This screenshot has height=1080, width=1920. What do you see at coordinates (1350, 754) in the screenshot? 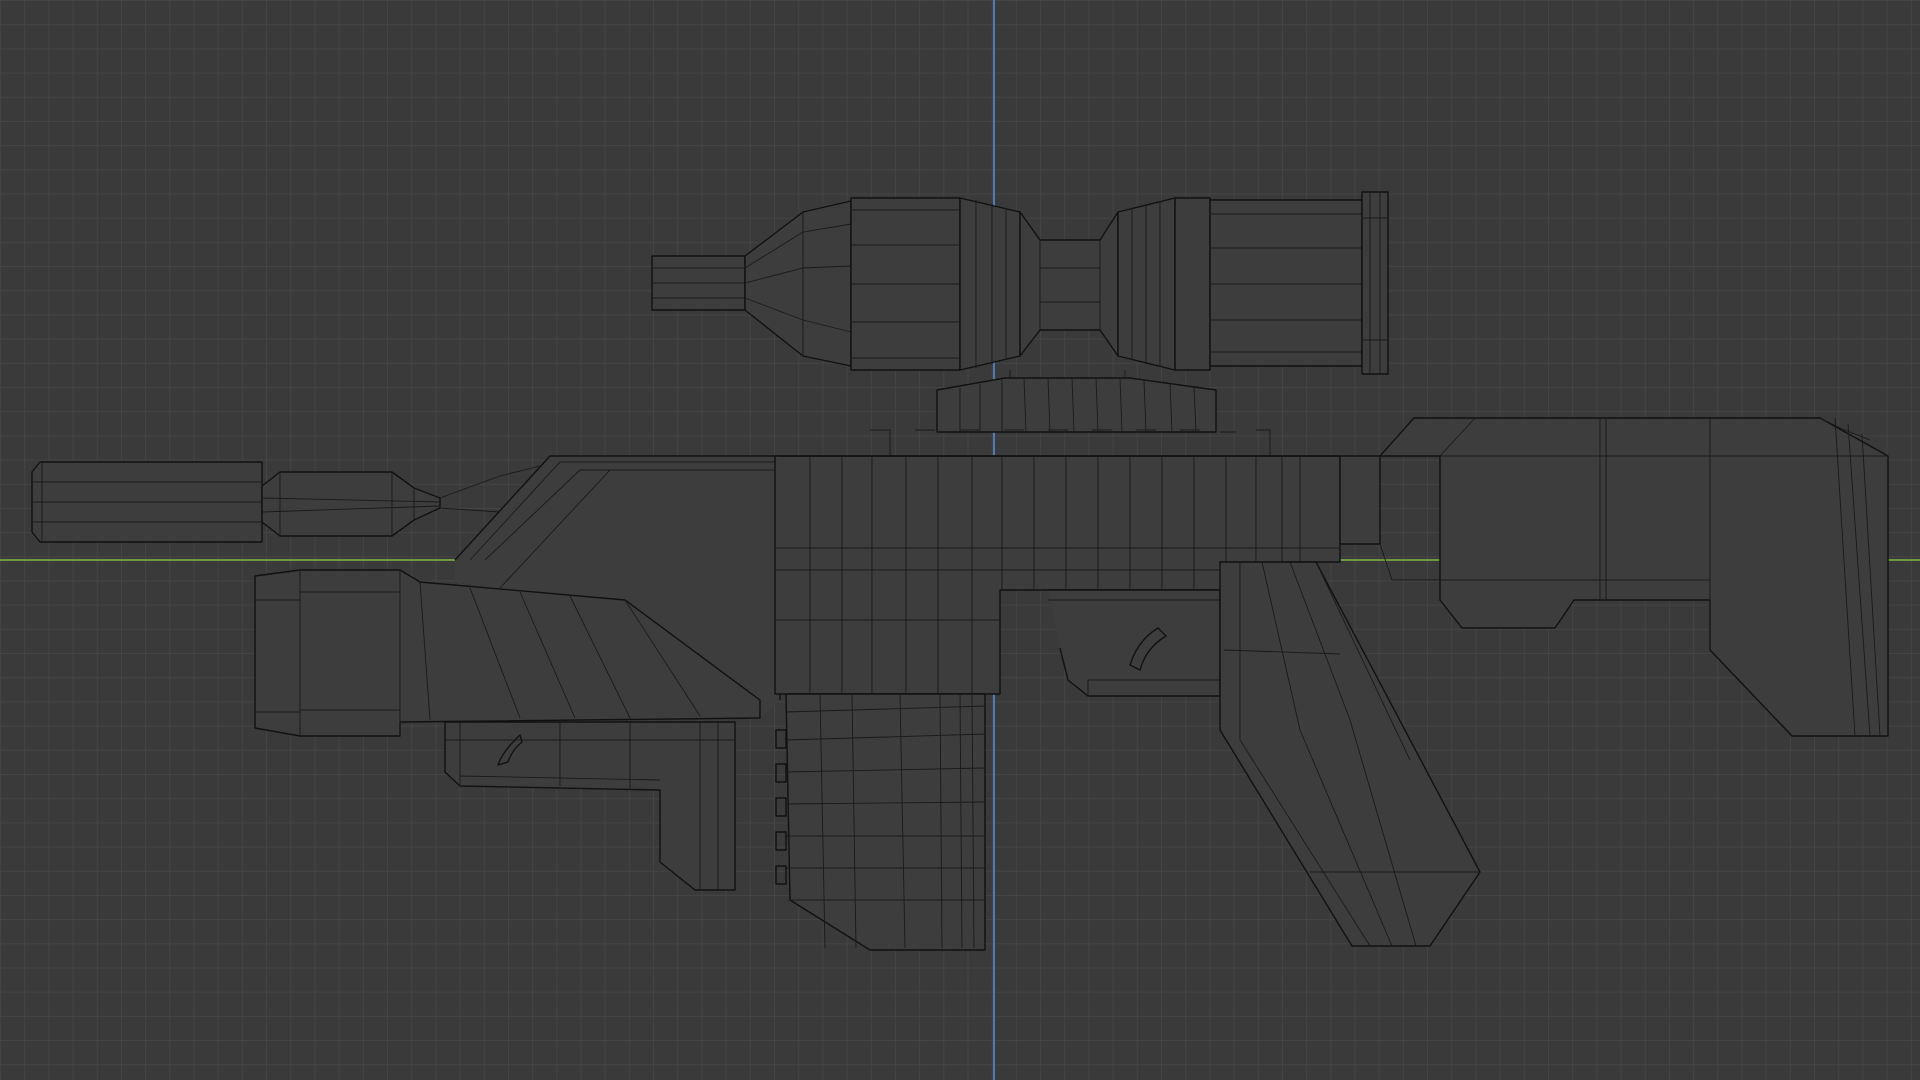
I see `pistol-grip-mesh` at bounding box center [1350, 754].